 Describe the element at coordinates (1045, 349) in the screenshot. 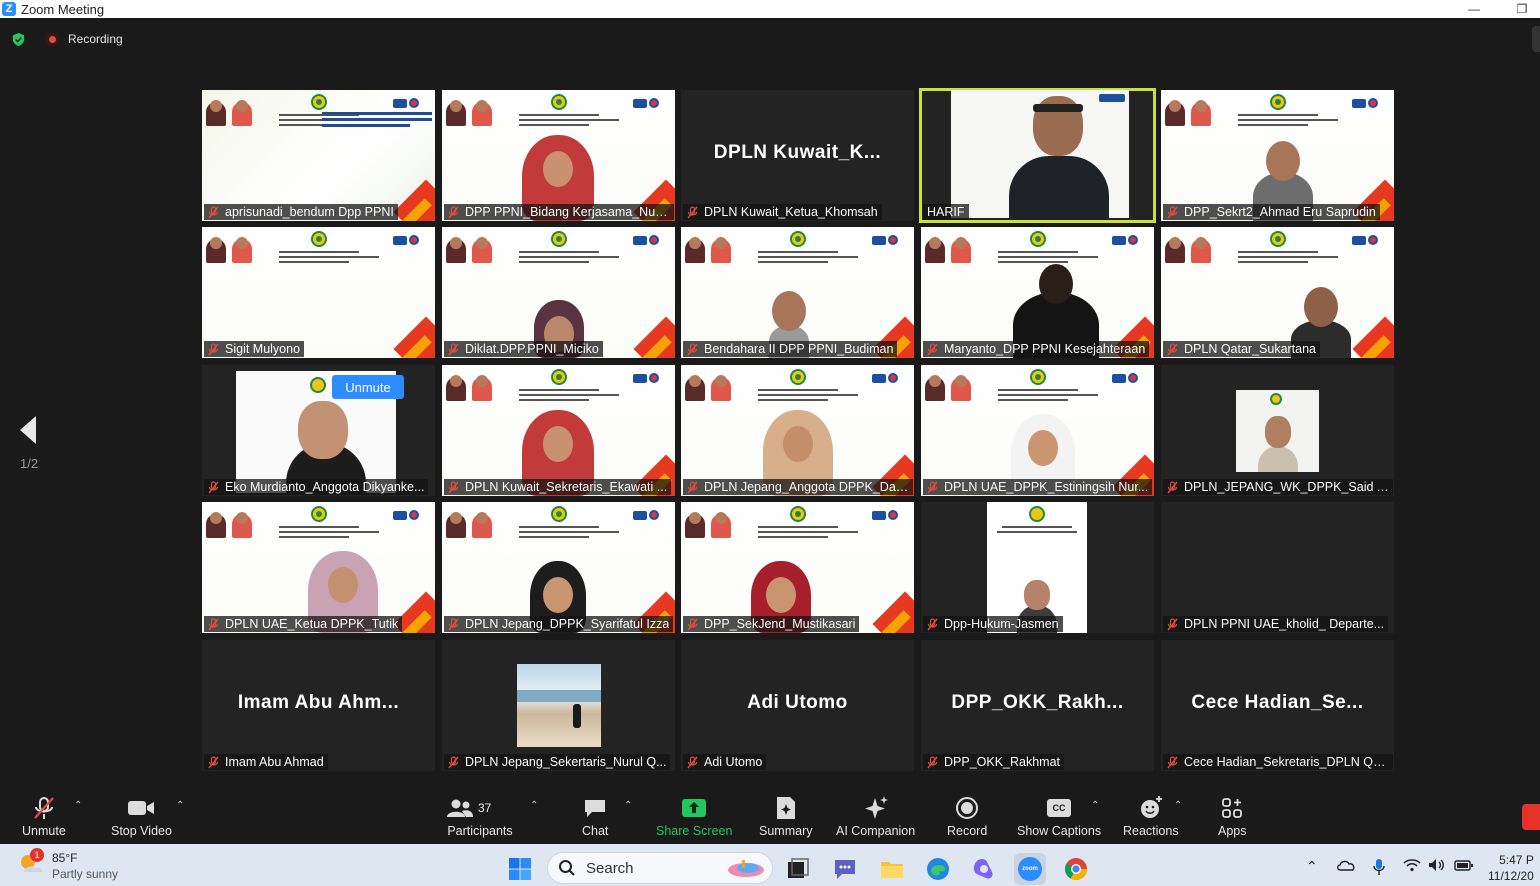

I see `participant-name: Maryanto_DPP PPNI Kesejahteraan` at that location.